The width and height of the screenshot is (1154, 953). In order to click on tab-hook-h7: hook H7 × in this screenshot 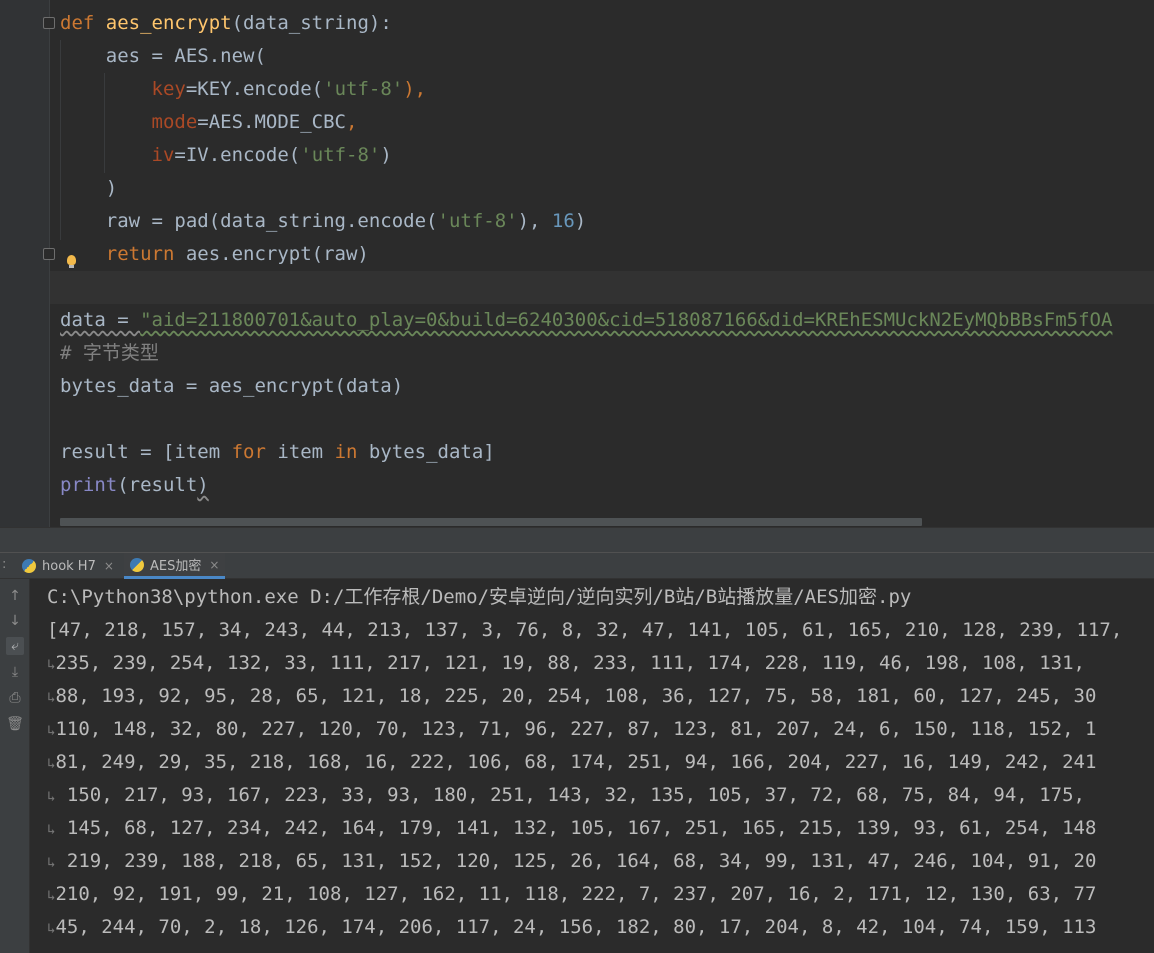, I will do `click(68, 566)`.